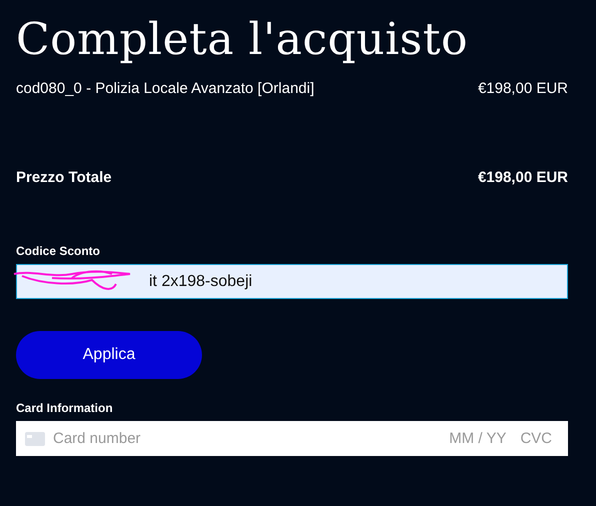  Describe the element at coordinates (165, 88) in the screenshot. I see `item-name: cod080_0 - Polizia Locale Avanzato [Orlandi]` at that location.